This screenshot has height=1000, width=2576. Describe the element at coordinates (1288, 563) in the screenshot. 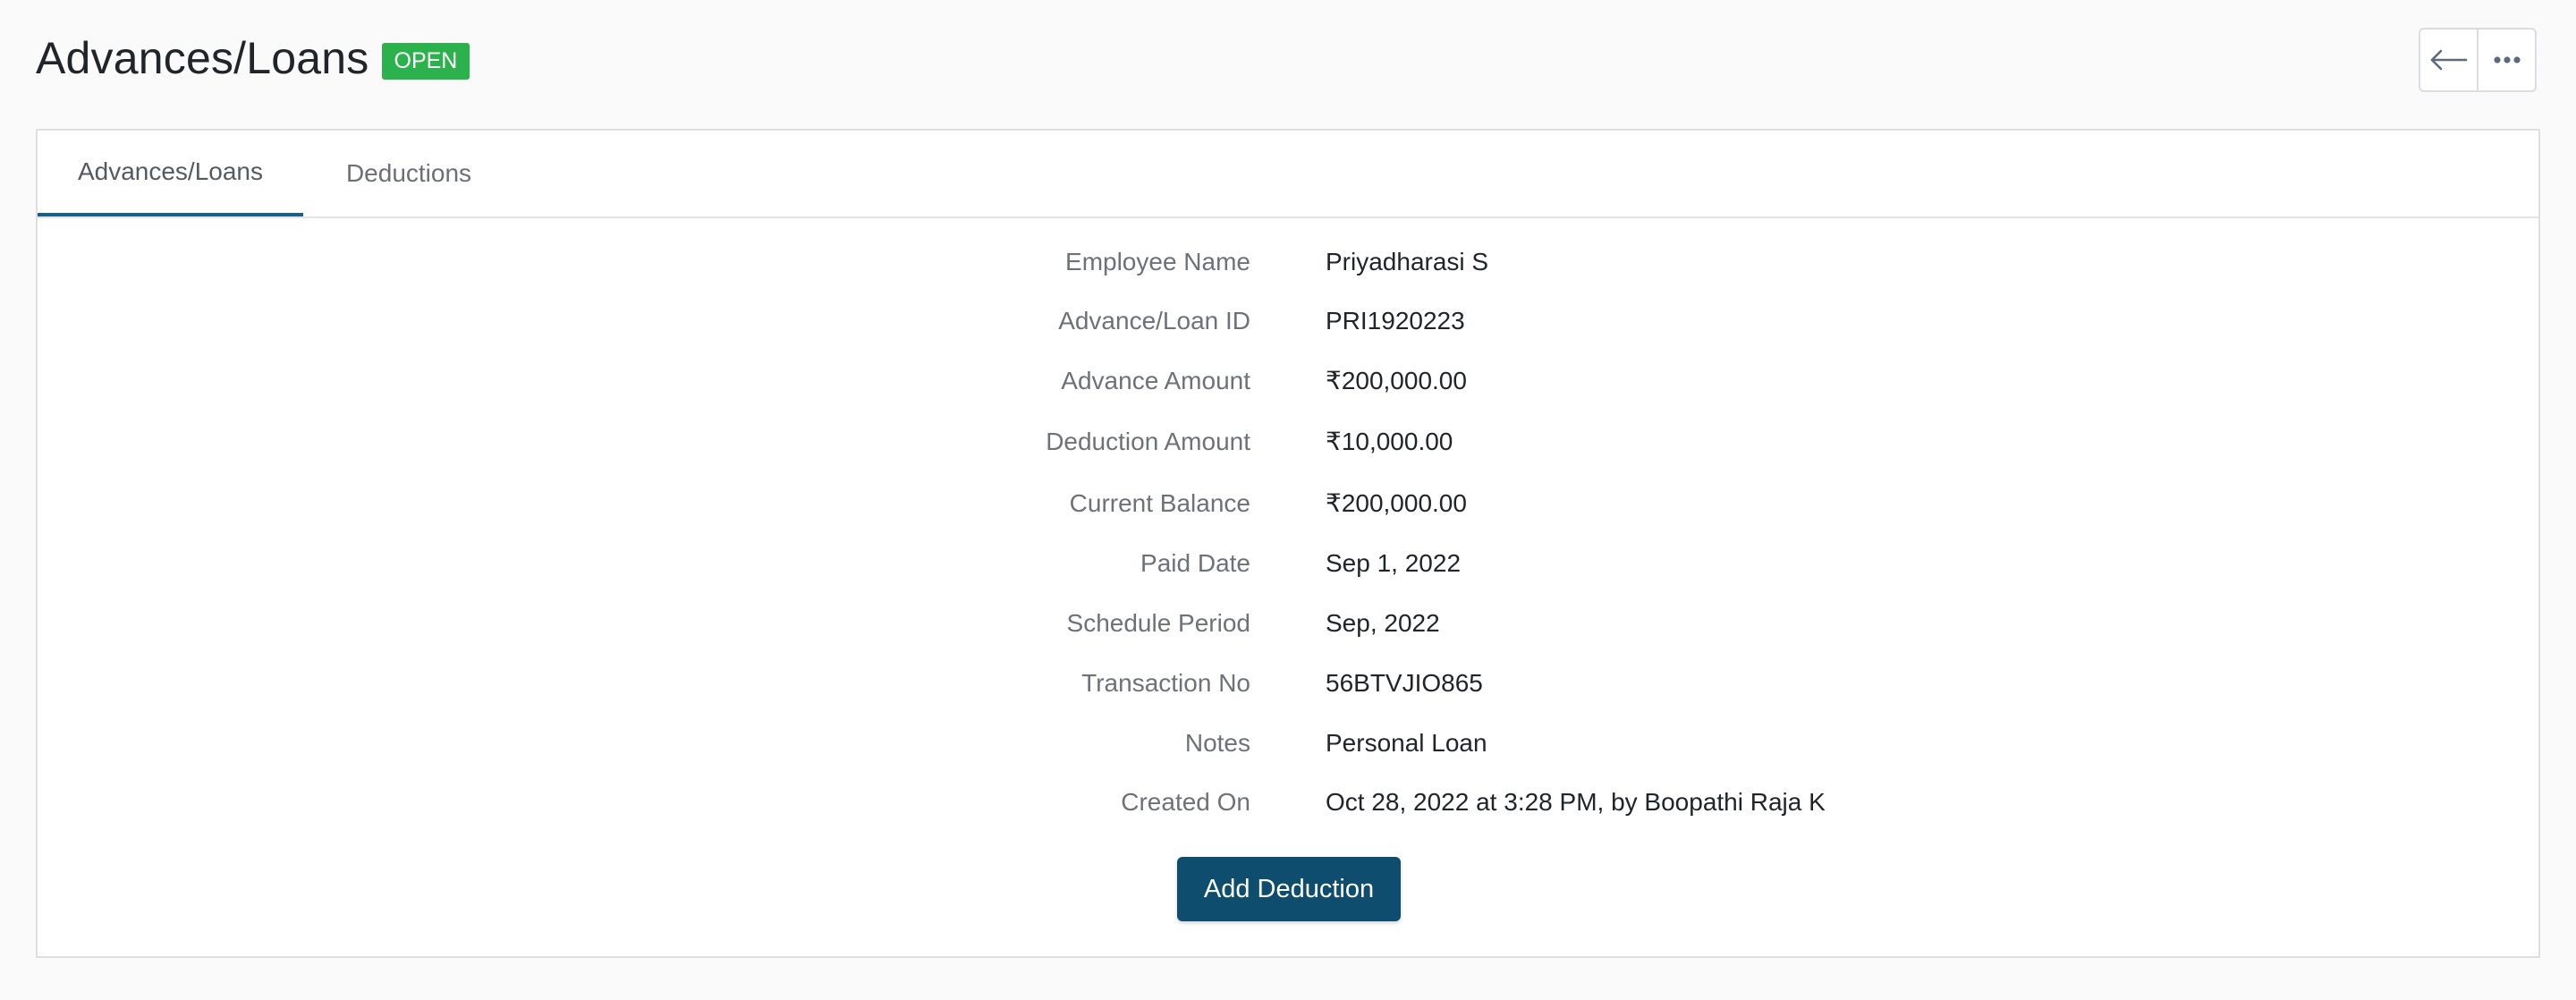

I see `detail-row-paid-date: Paid Date Sep 1, 2022` at that location.